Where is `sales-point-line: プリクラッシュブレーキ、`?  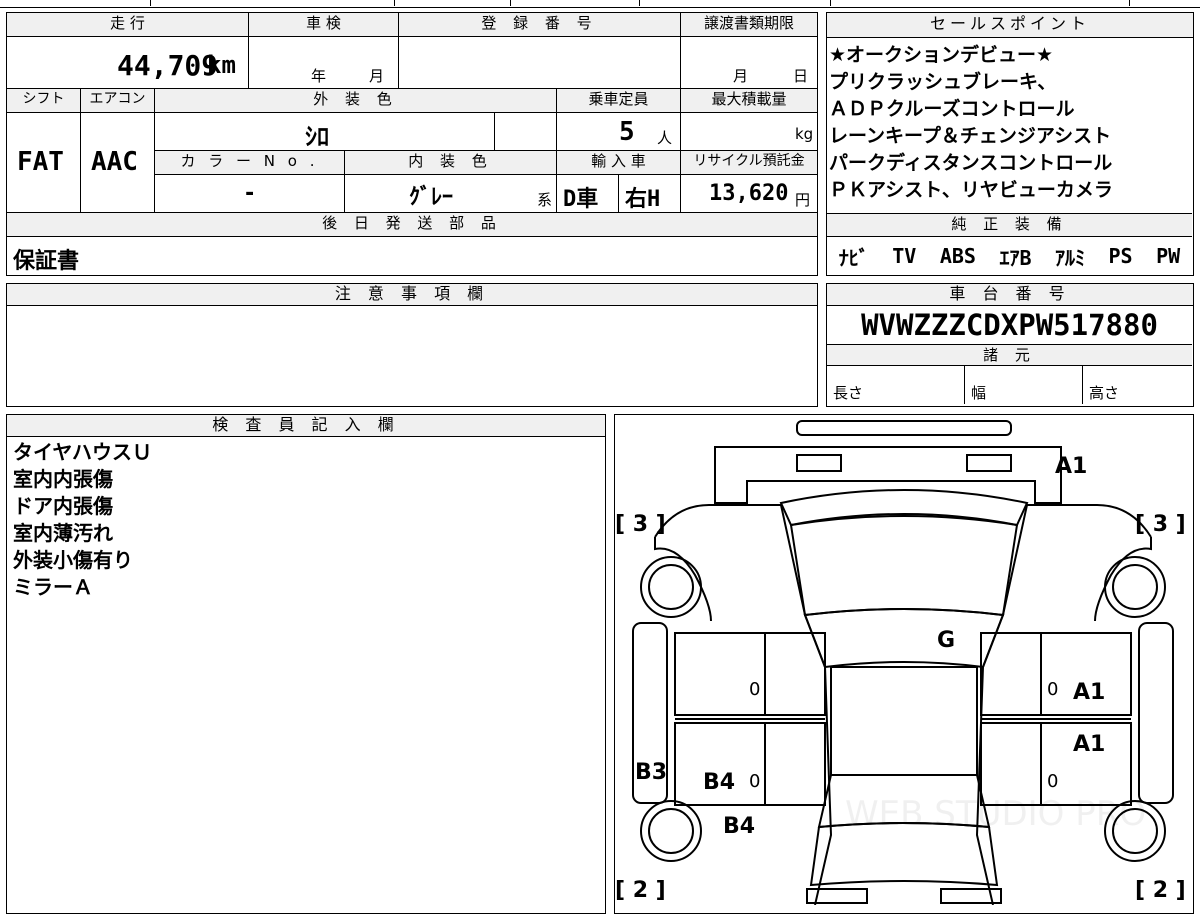
sales-point-line: プリクラッシュブレーキ、 is located at coordinates (943, 82).